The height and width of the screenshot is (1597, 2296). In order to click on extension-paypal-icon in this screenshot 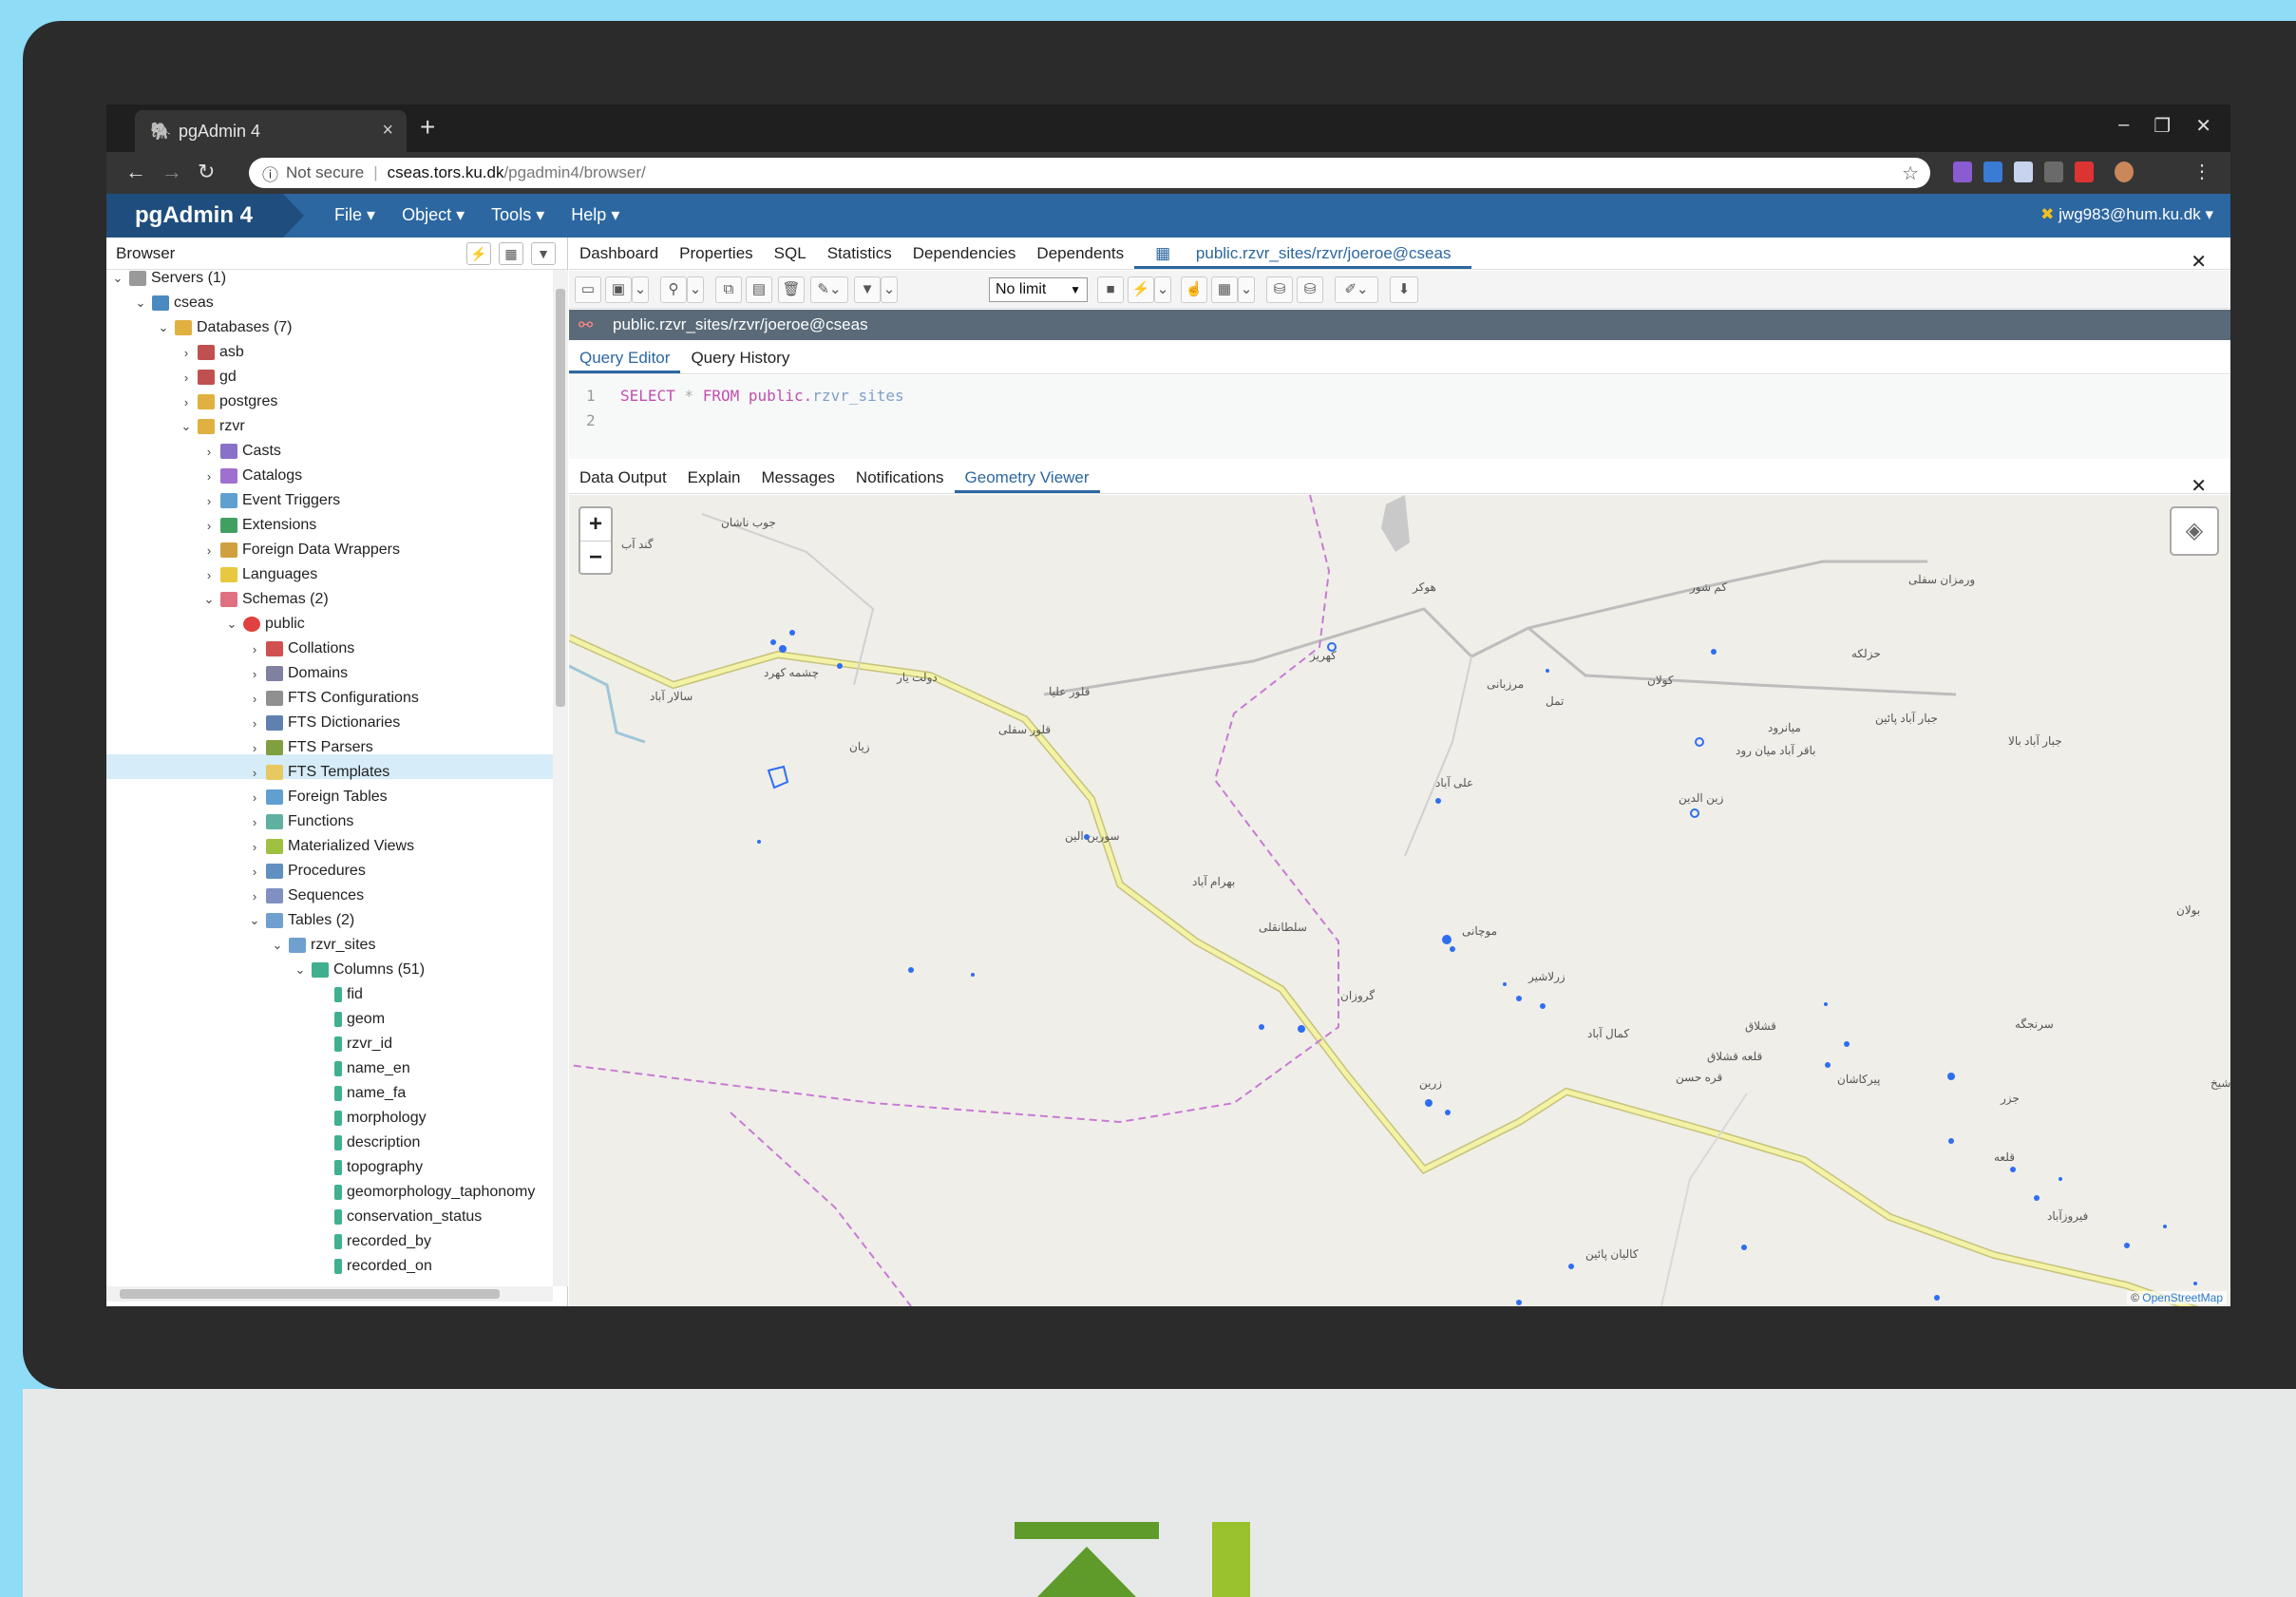, I will do `click(2053, 172)`.